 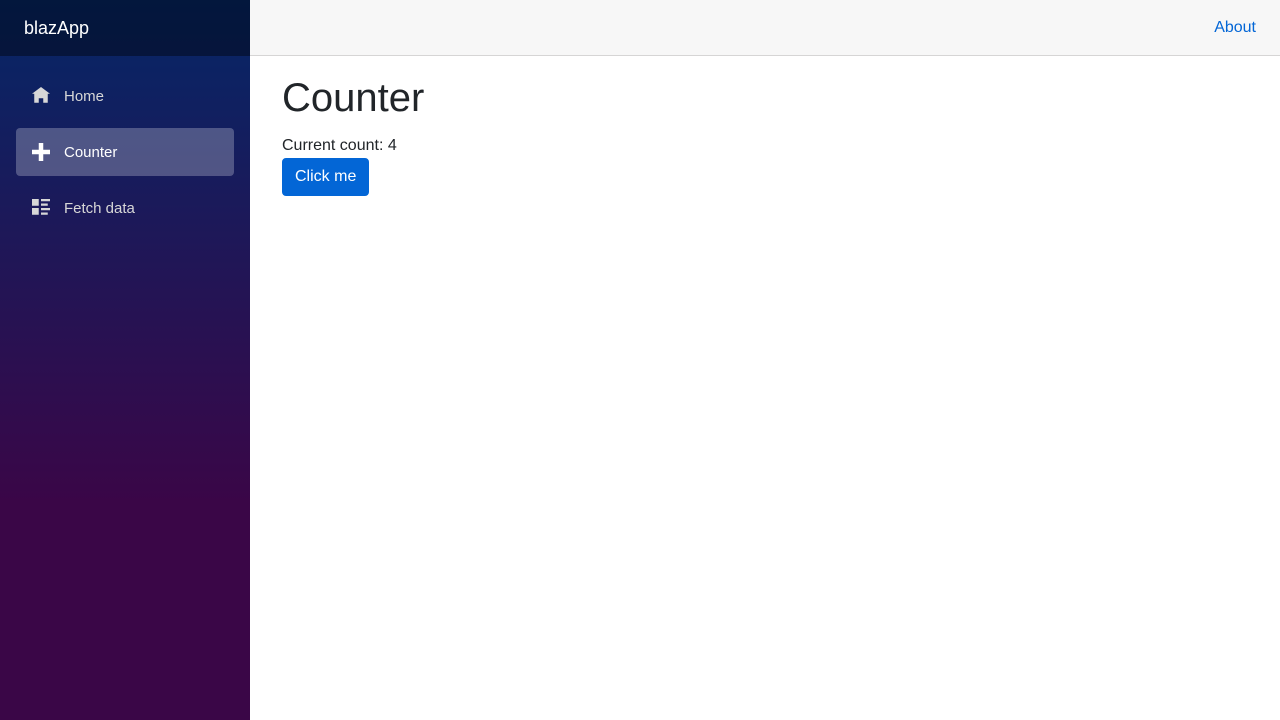 I want to click on about-link: About, so click(x=1235, y=28).